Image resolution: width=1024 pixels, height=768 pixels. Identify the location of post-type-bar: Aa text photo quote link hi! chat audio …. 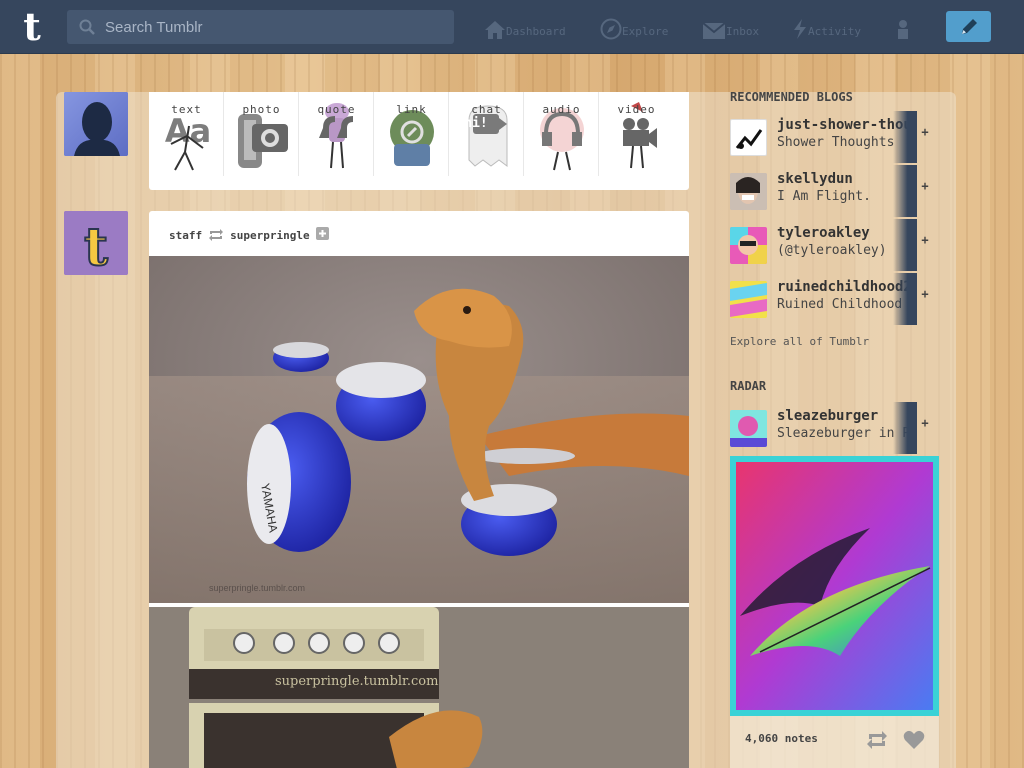
(419, 141).